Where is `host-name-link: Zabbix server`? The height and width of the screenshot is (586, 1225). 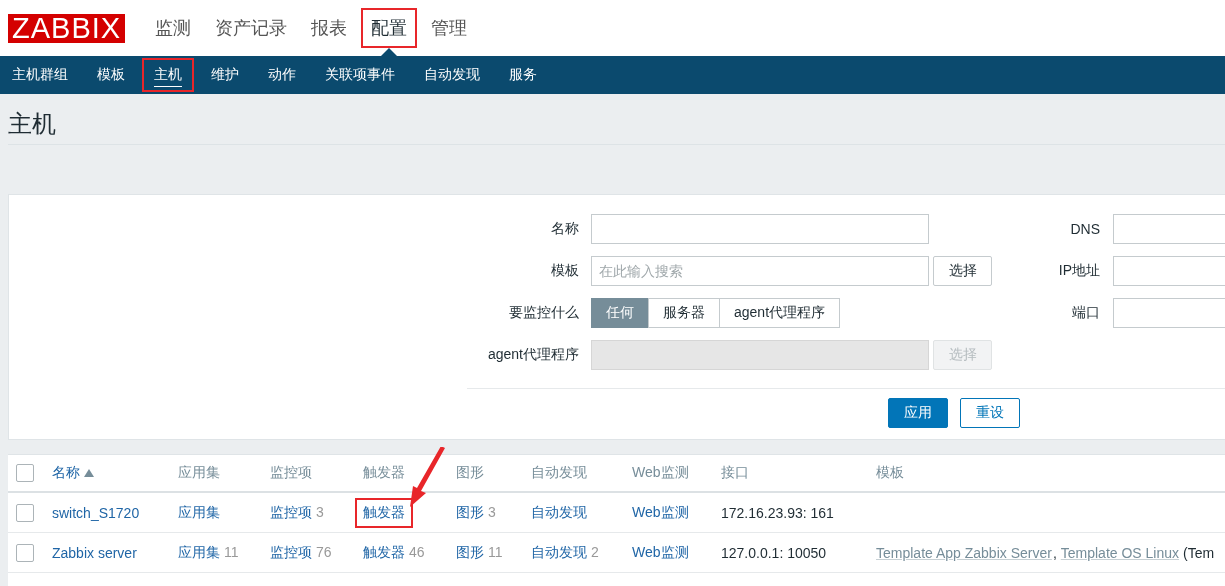 host-name-link: Zabbix server is located at coordinates (94, 552).